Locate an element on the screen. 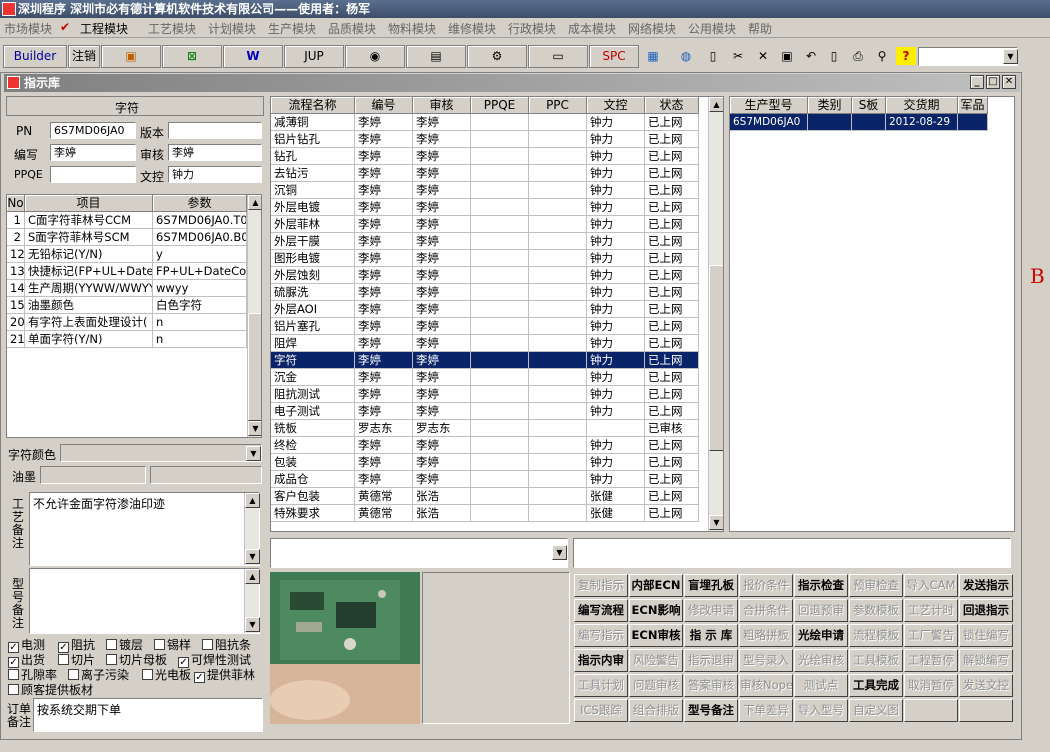  action-button: 复制指示 is located at coordinates (601, 585).